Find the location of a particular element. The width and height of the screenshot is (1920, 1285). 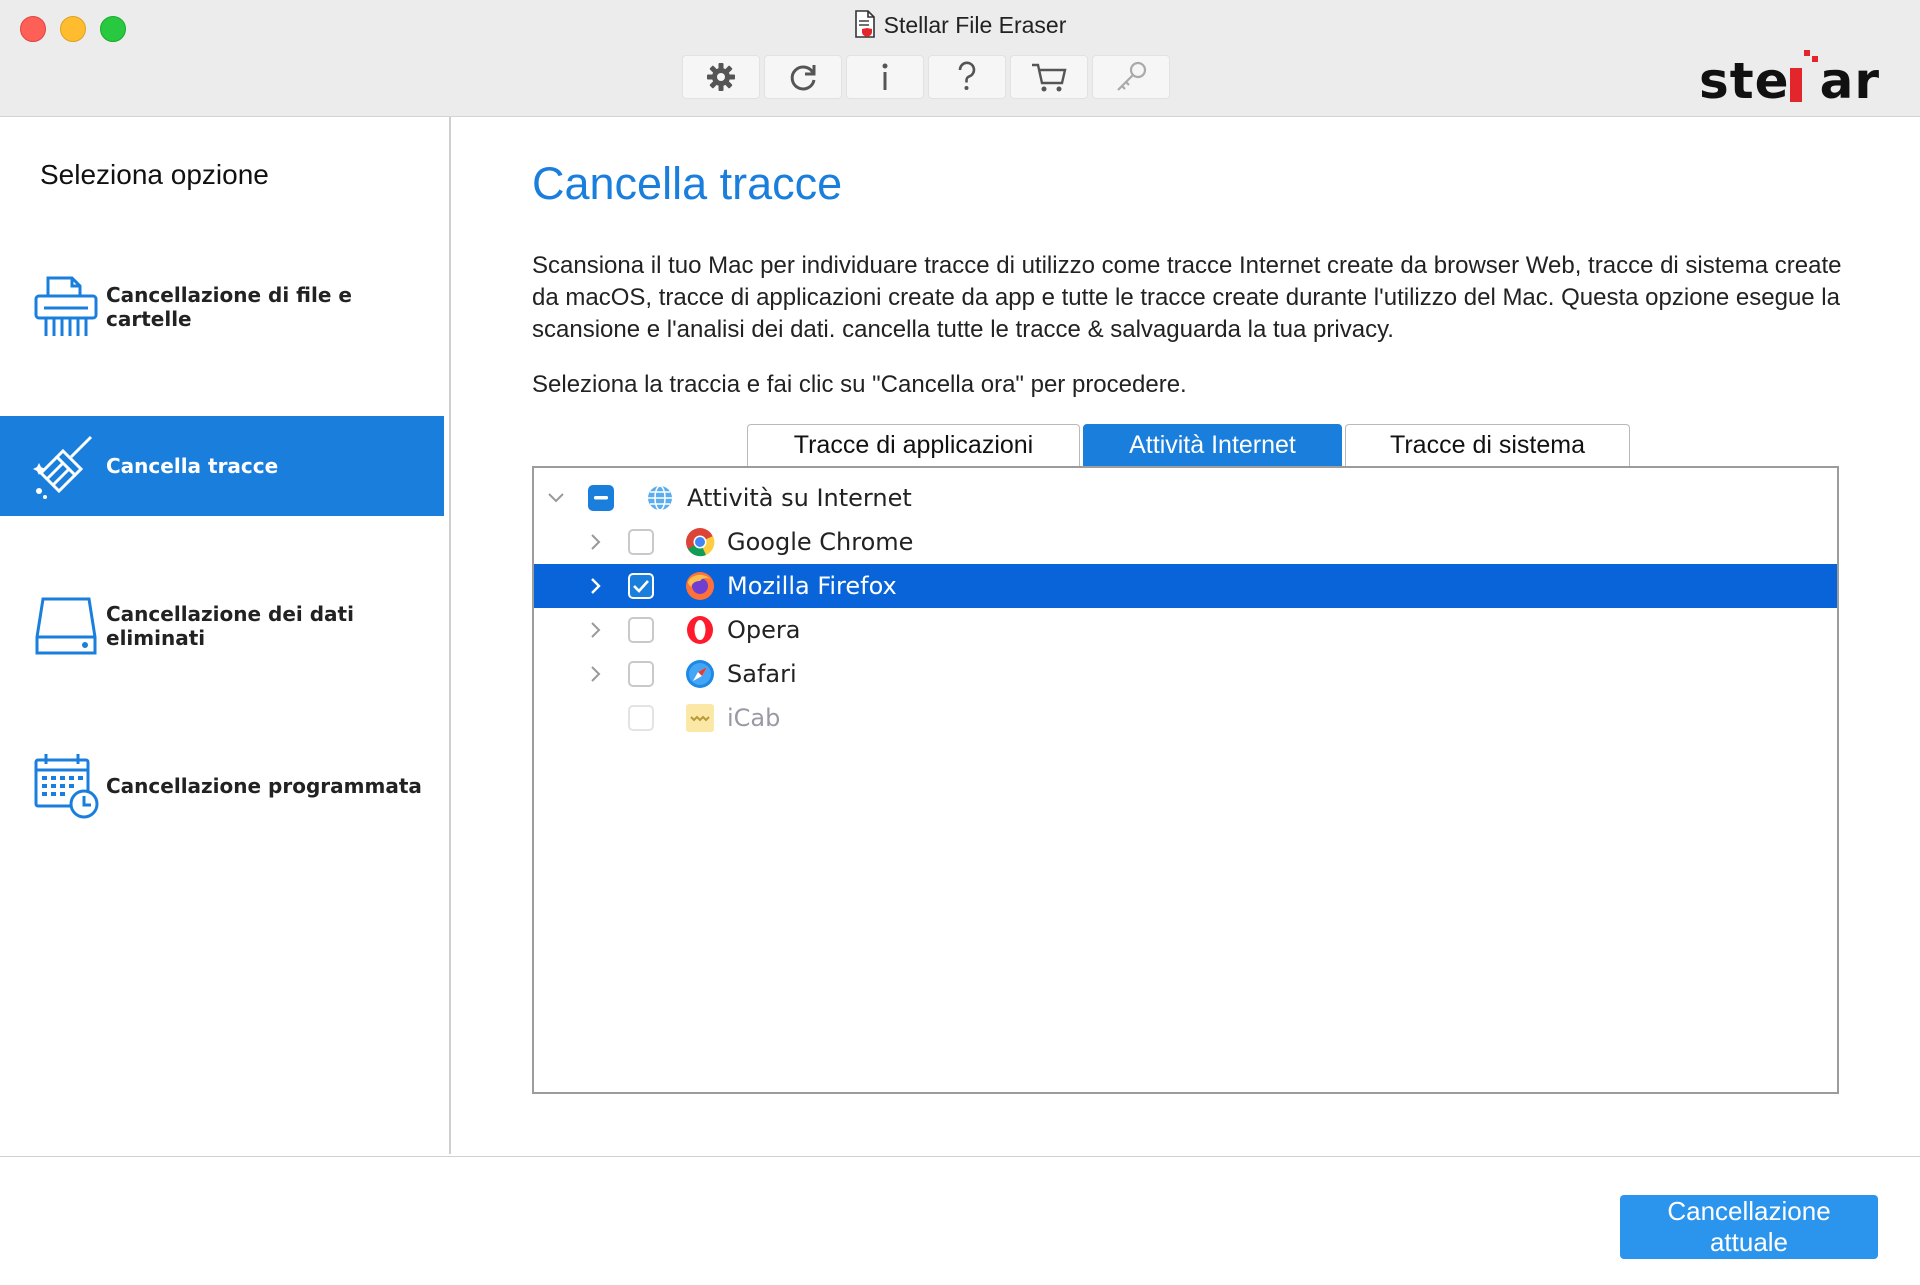

tree-row-safari: Safari is located at coordinates (1185, 674).